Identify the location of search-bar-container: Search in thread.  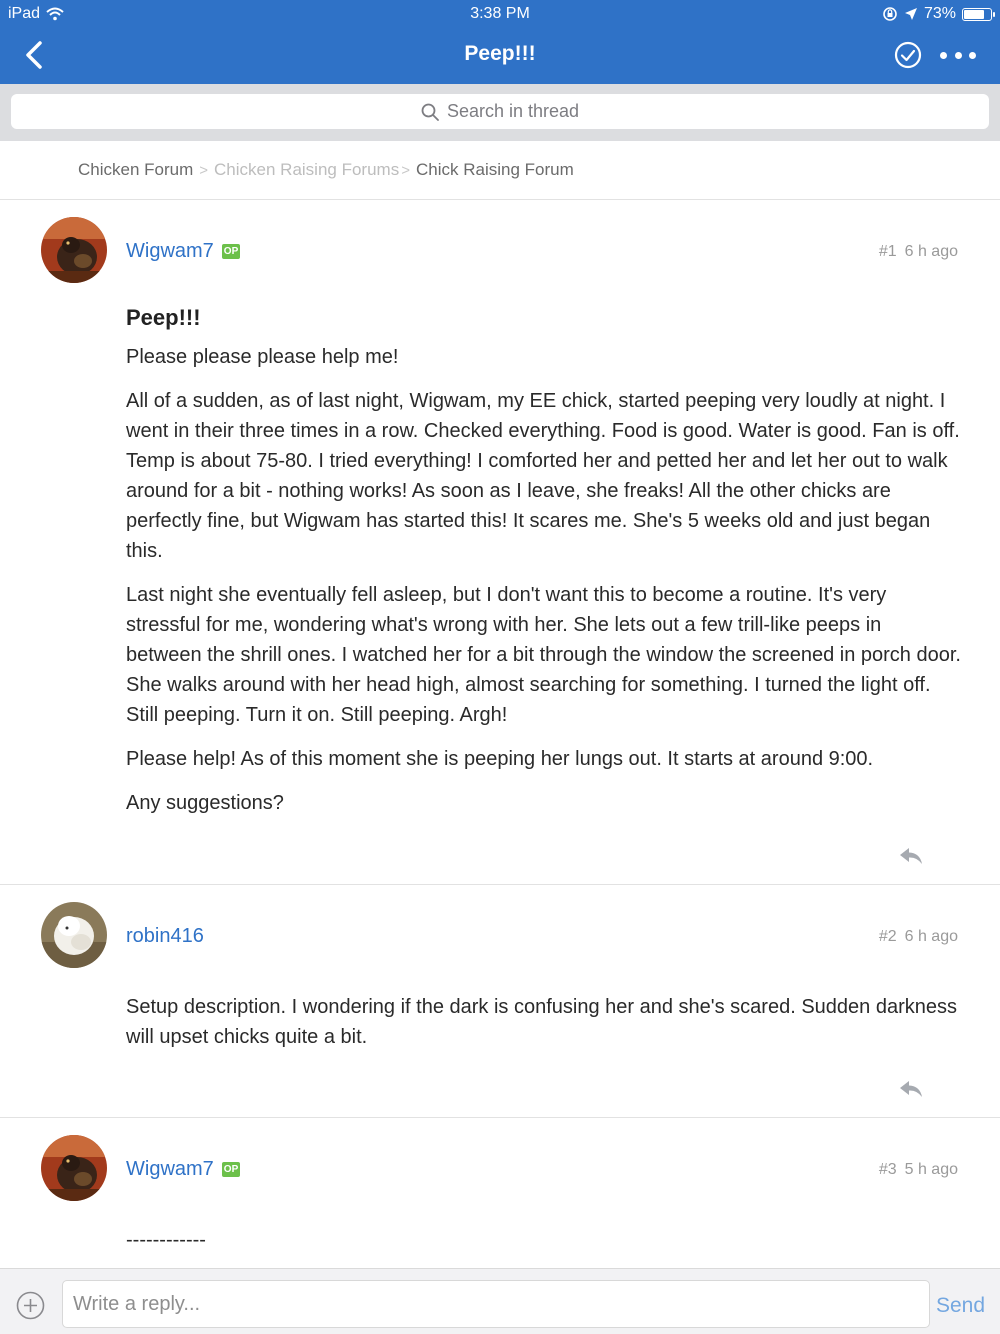
(500, 112).